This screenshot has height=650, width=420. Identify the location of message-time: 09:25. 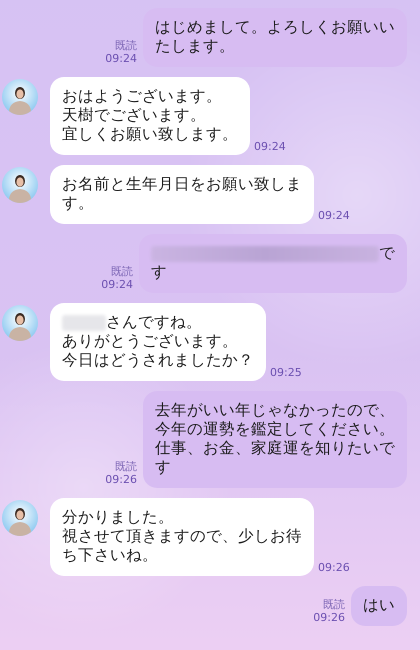
(286, 372).